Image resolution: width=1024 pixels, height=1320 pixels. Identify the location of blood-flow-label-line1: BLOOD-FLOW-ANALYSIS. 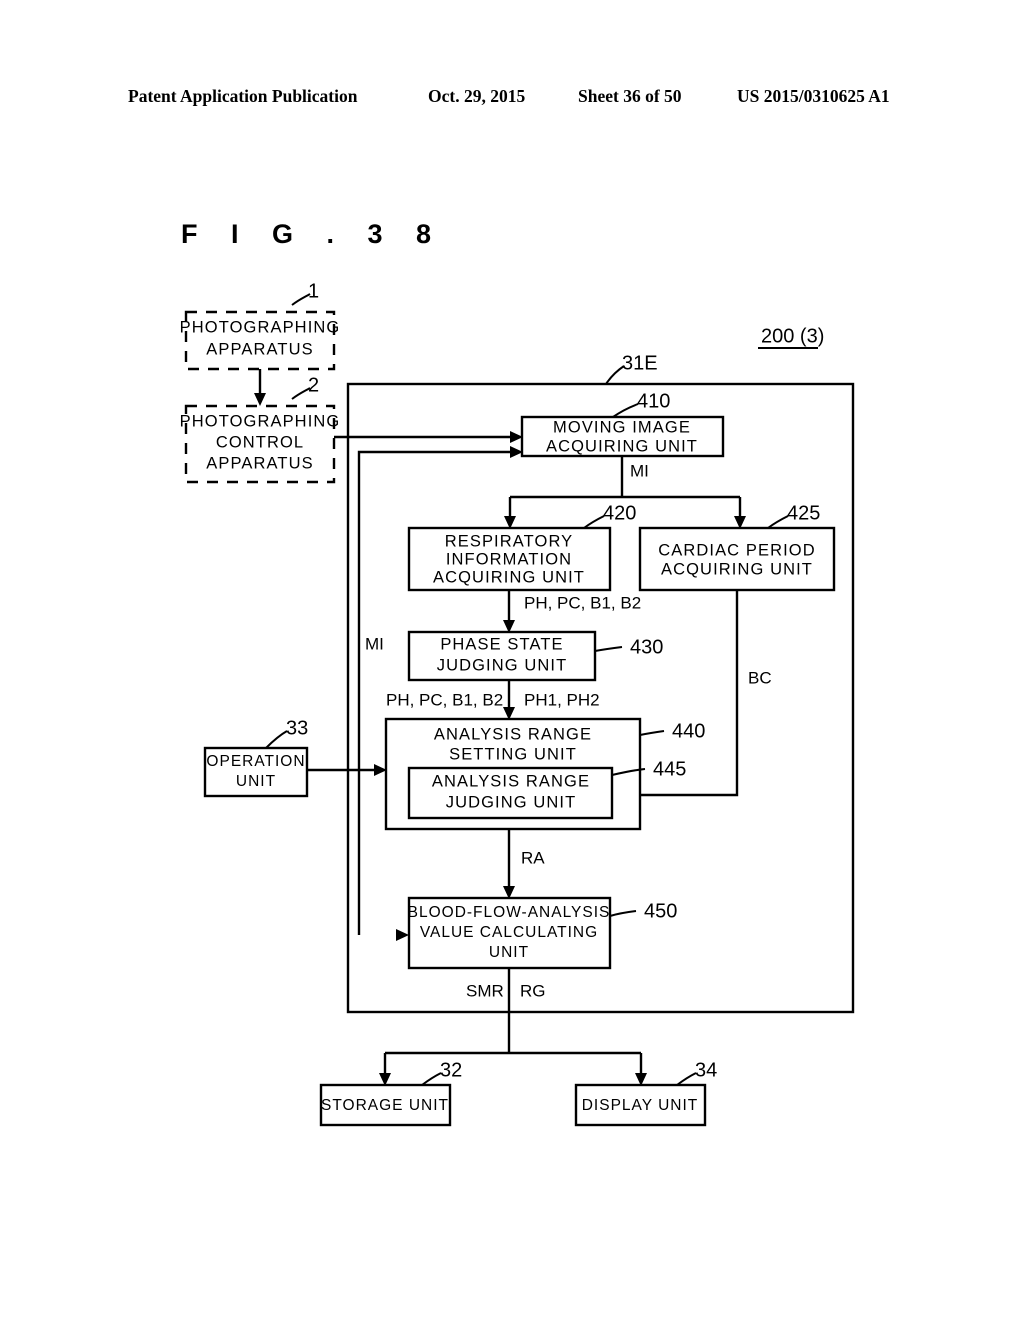
(509, 912).